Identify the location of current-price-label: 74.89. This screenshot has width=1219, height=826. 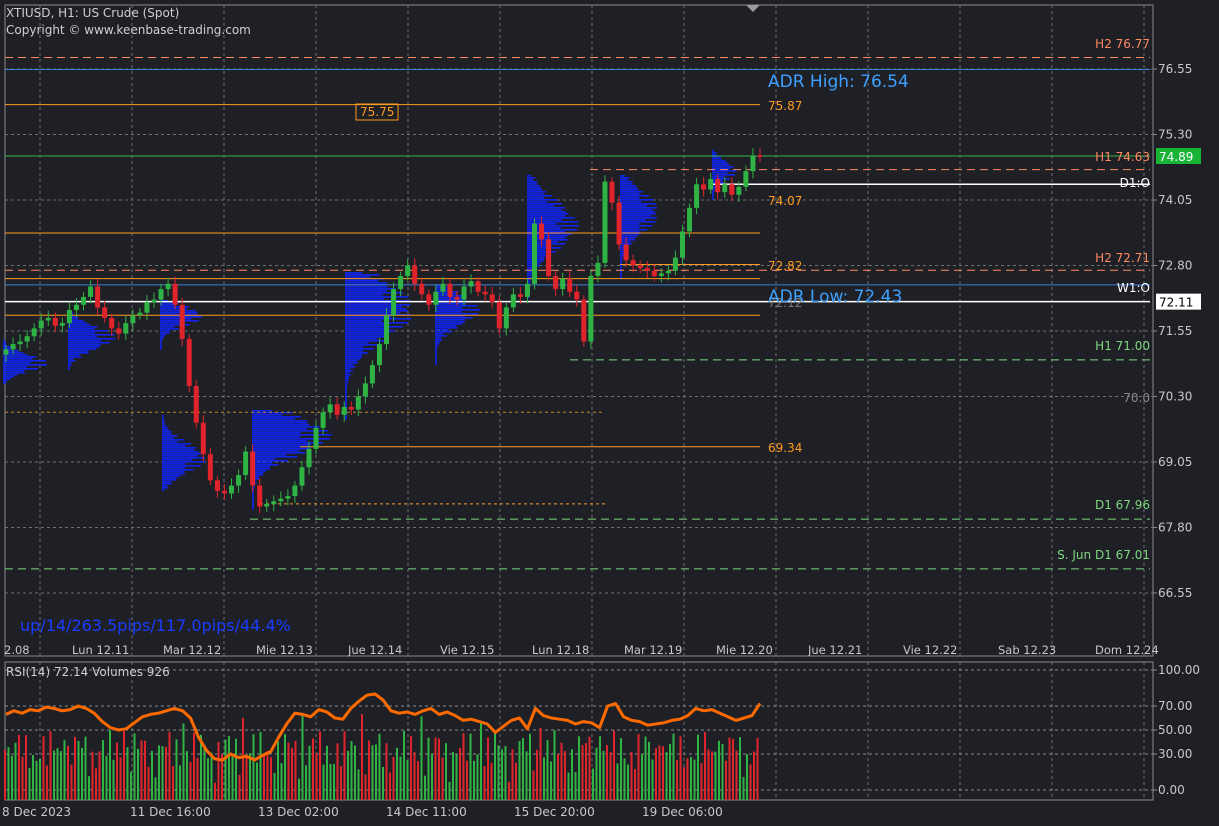
(1176, 157).